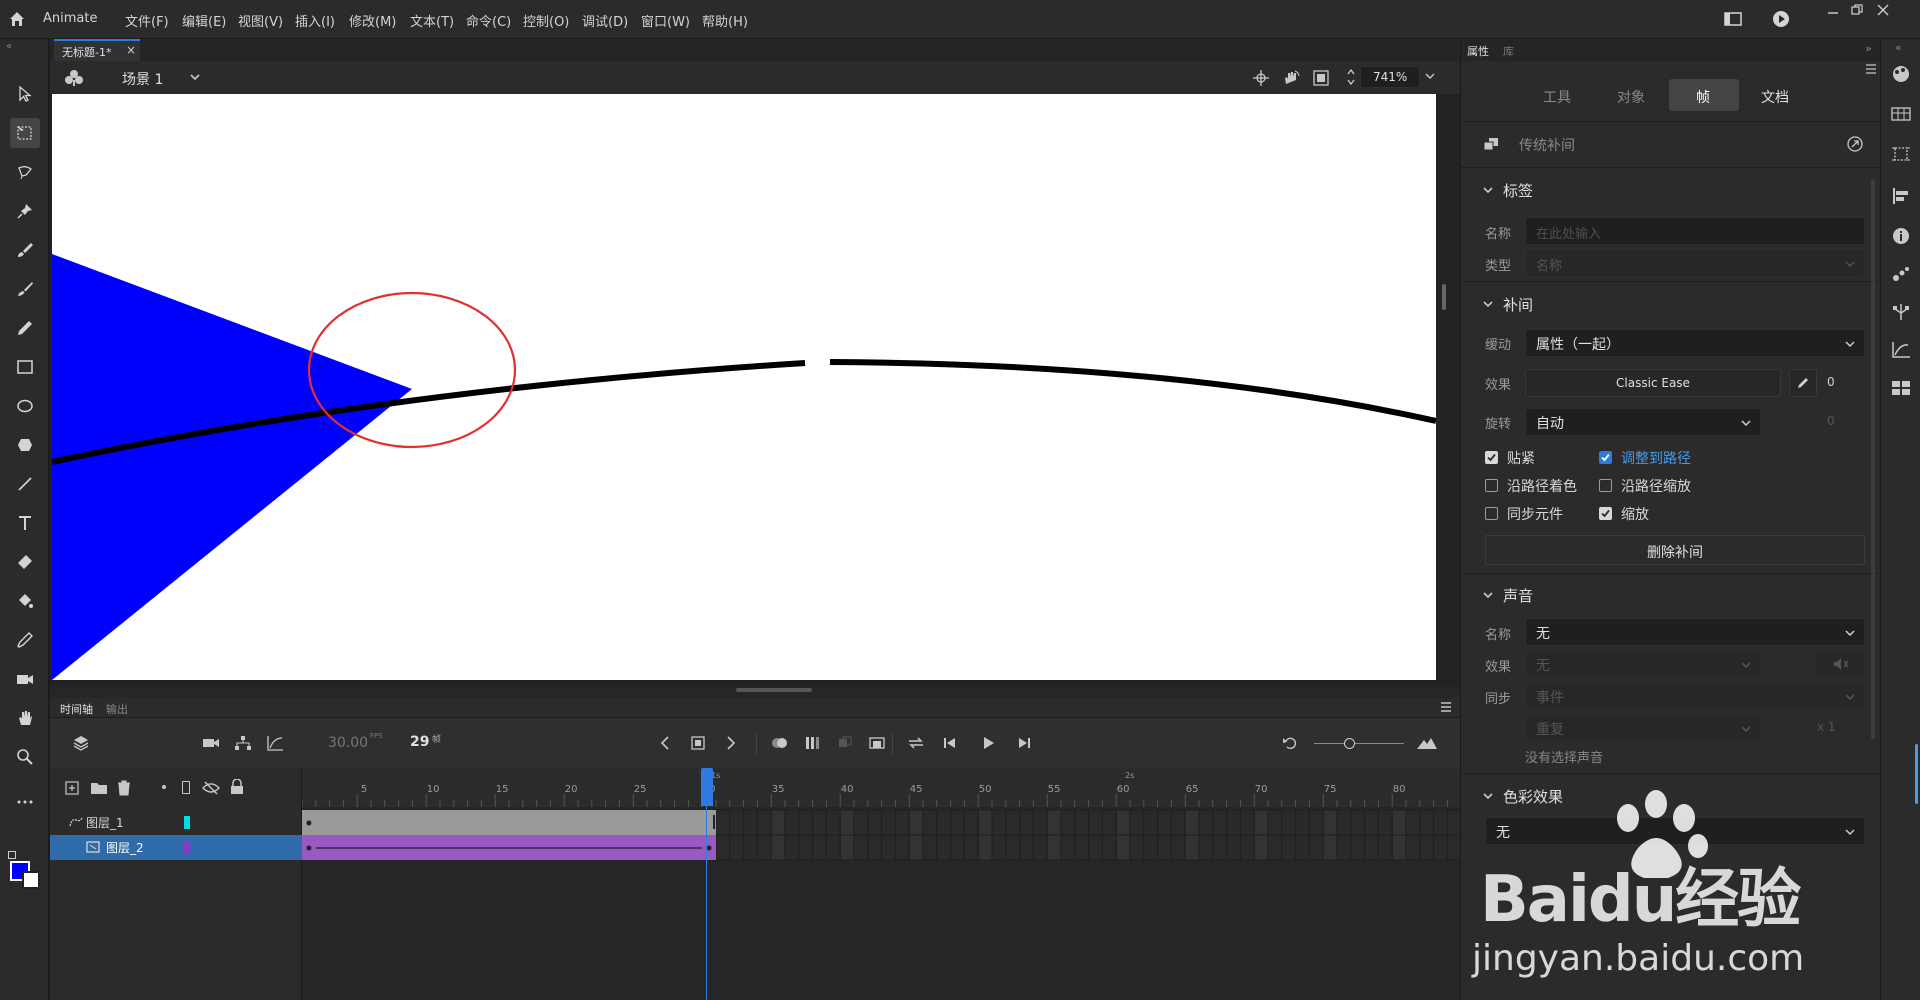 The height and width of the screenshot is (1000, 1920). What do you see at coordinates (260, 20) in the screenshot?
I see `menu-view: 视图(V)` at bounding box center [260, 20].